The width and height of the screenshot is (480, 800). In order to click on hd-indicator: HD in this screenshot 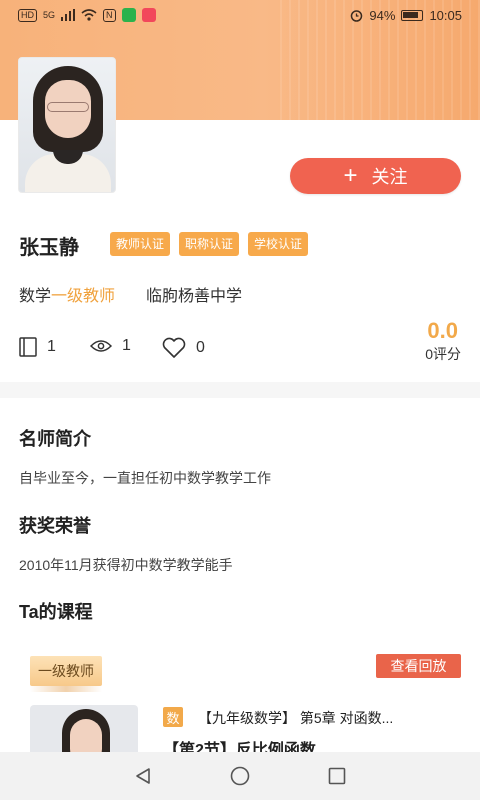, I will do `click(27, 15)`.